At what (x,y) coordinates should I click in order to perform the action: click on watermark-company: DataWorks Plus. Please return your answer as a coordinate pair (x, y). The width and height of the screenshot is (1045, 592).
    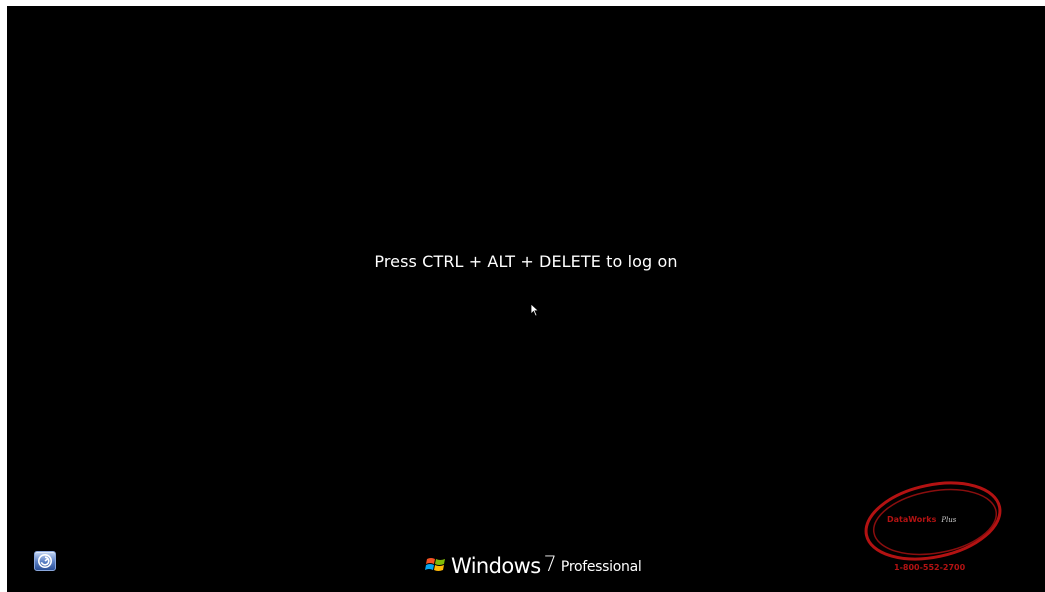
    Looking at the image, I should click on (921, 519).